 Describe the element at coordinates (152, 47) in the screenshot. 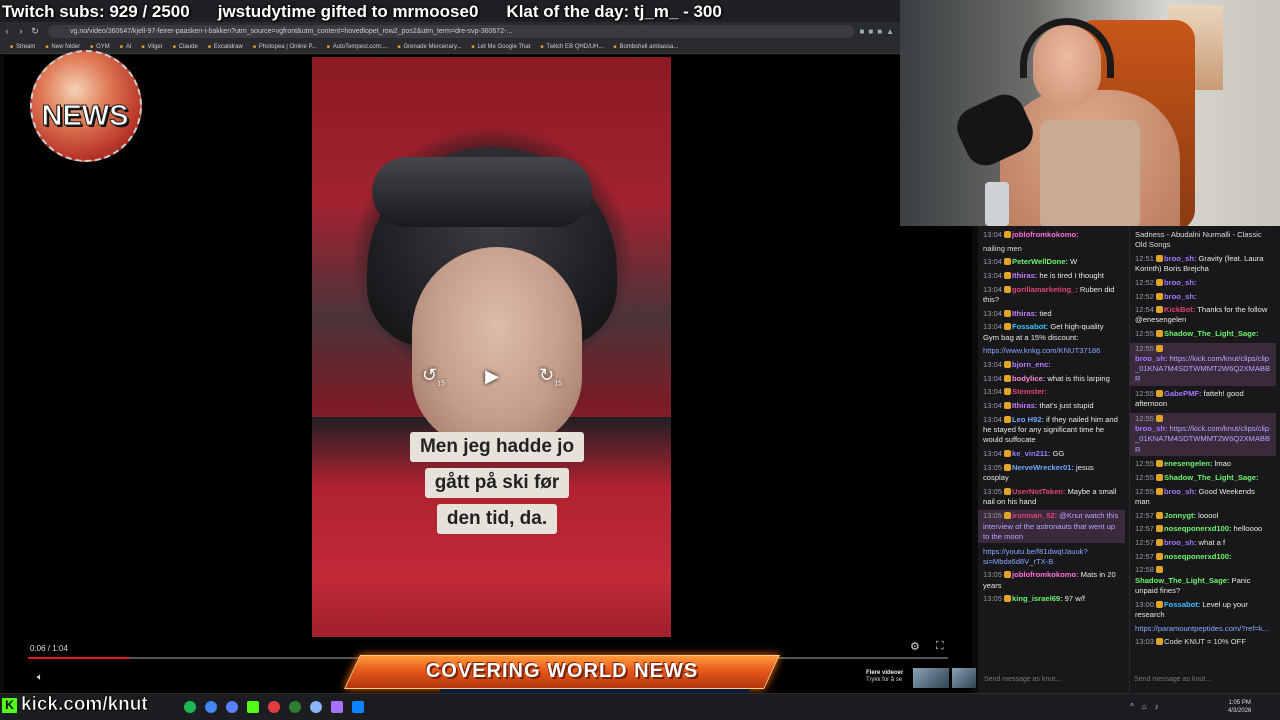

I see `bookmark-item: Vilger` at that location.